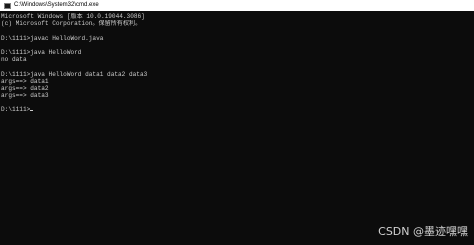  I want to click on console-line: args==> data1, so click(25, 81).